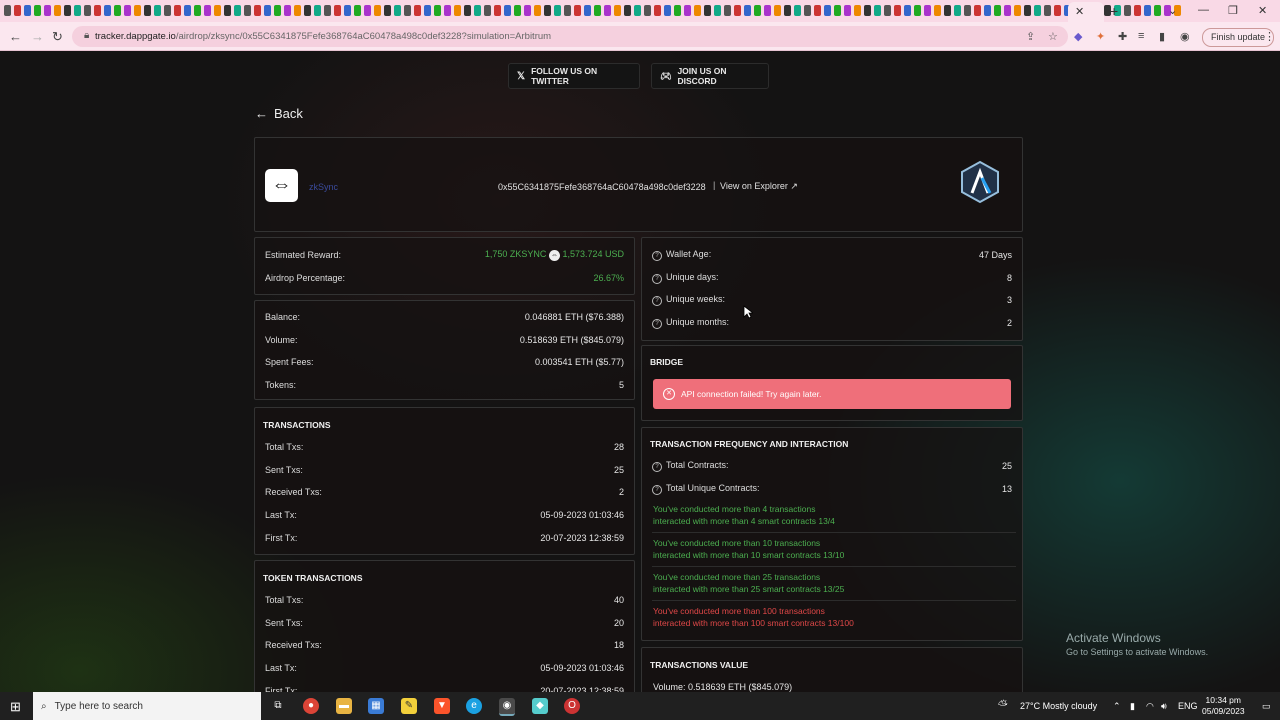 This screenshot has width=1280, height=720. Describe the element at coordinates (1100, 36) in the screenshot. I see `extension-fox-icon: ✦` at that location.